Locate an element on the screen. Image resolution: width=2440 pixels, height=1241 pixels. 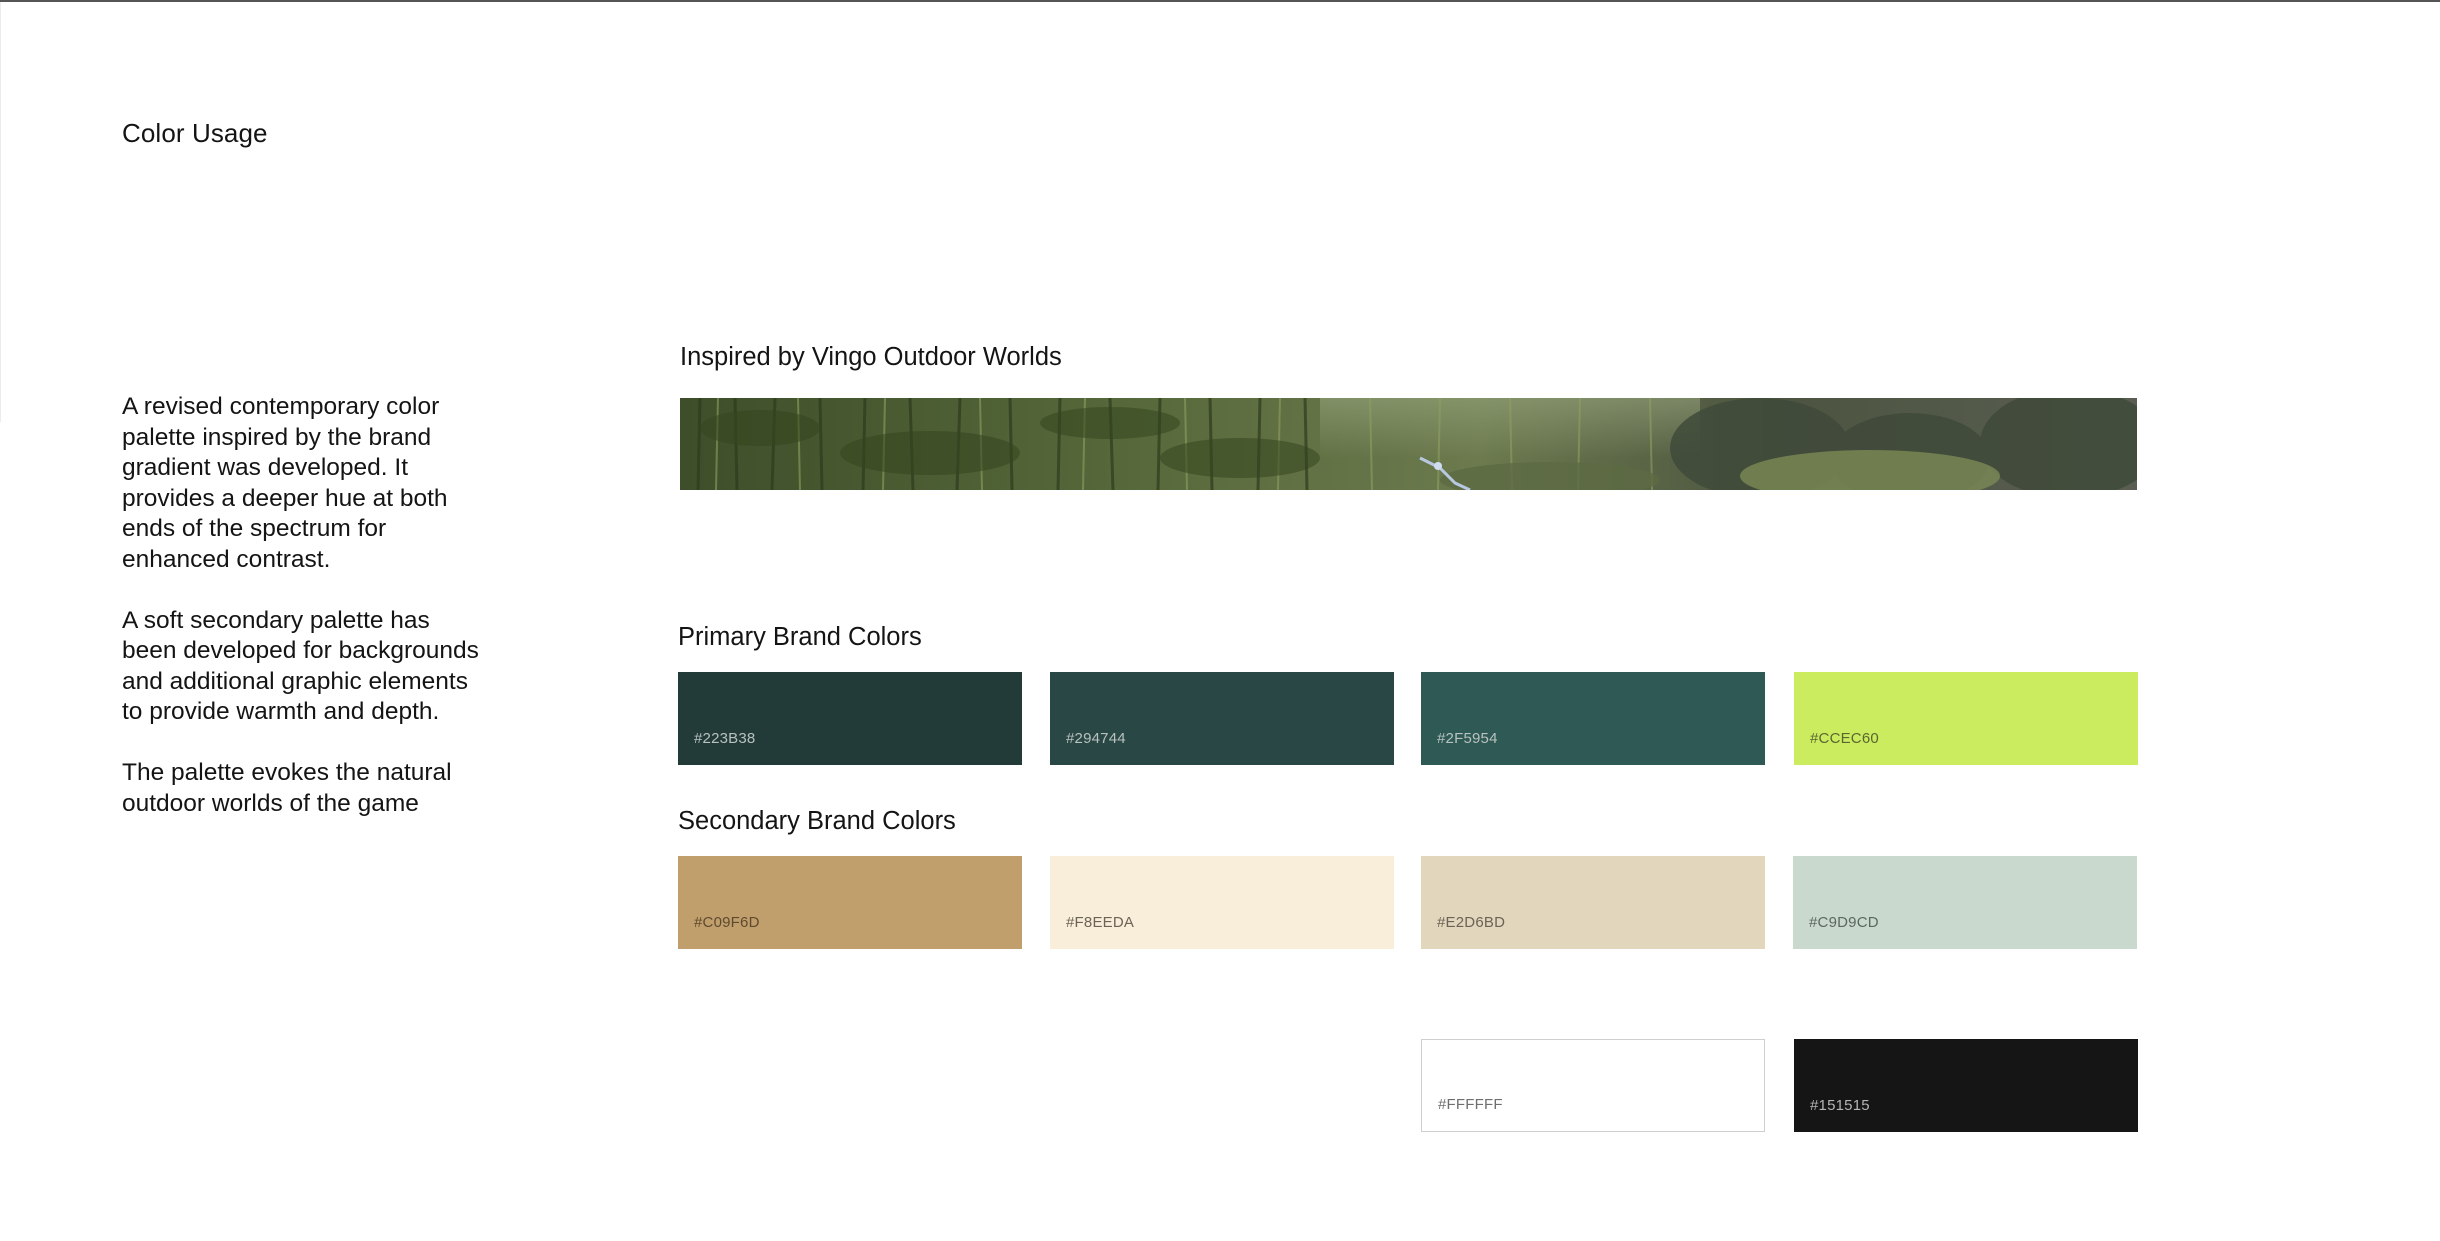
primary-colors-heading: Primary Brand Colors is located at coordinates (800, 637).